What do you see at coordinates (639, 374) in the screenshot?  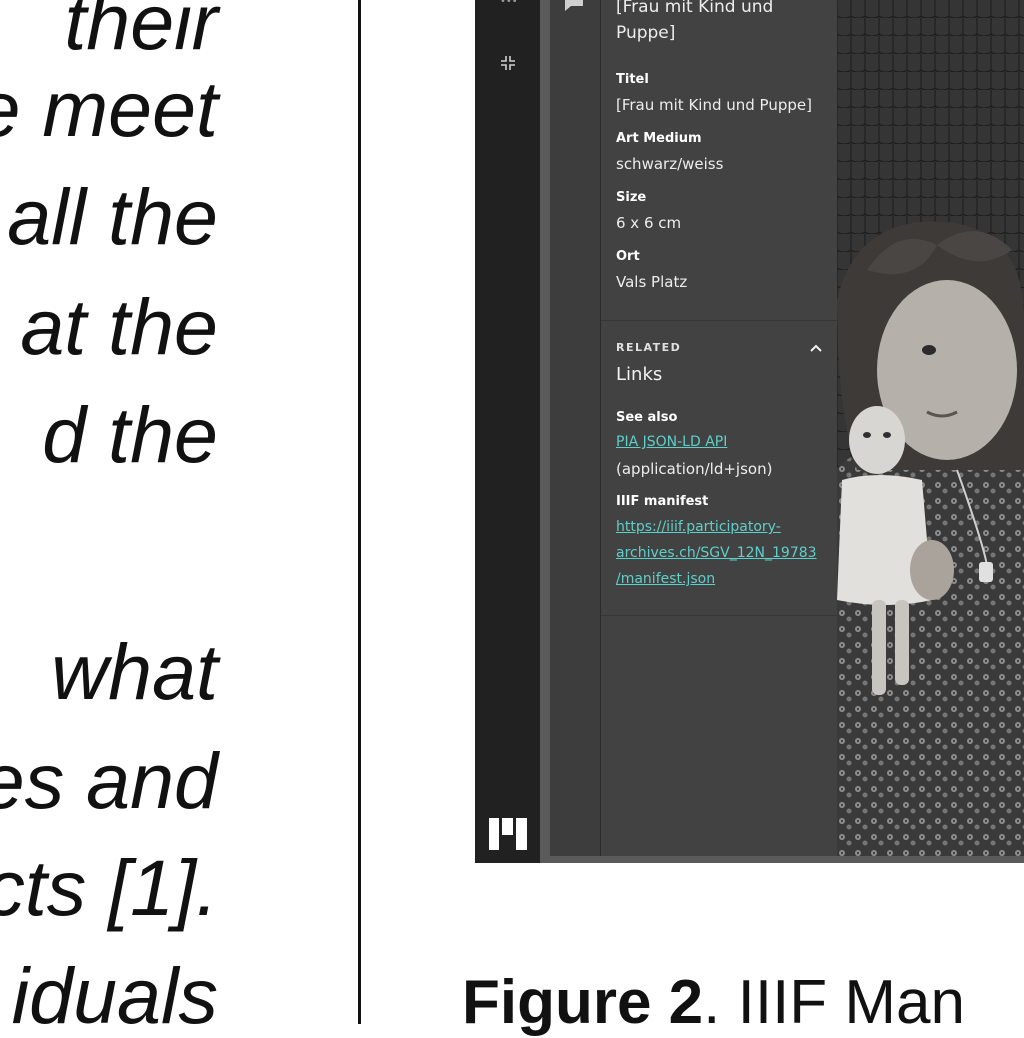 I see `links-title: Links` at bounding box center [639, 374].